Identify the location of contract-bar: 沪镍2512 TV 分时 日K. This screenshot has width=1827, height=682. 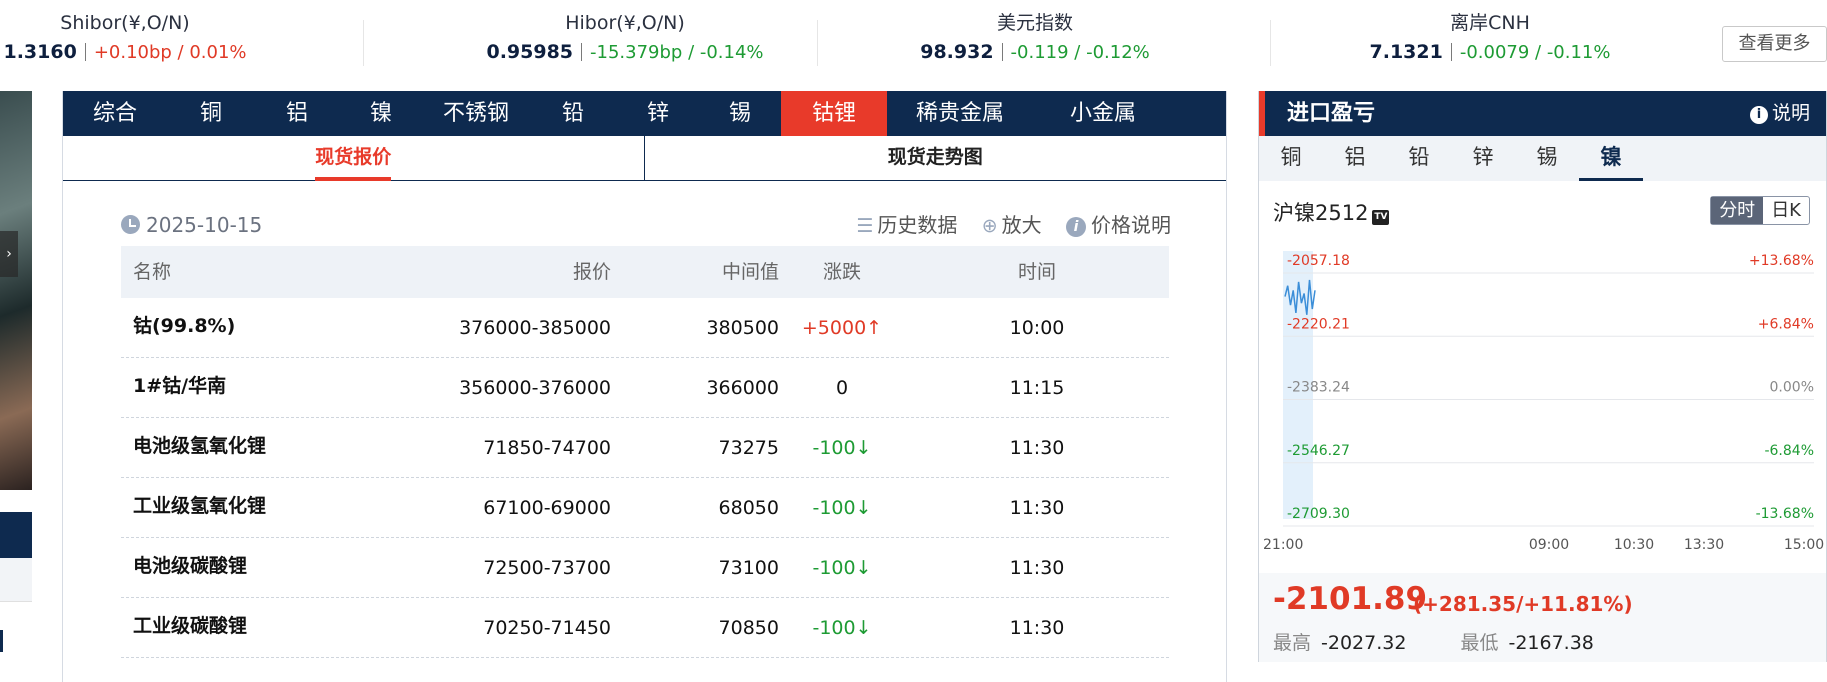
(1542, 210).